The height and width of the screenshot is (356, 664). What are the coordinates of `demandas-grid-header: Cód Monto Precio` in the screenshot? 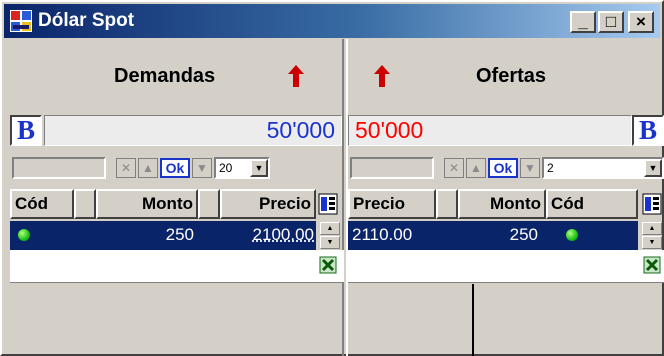 It's located at (176, 204).